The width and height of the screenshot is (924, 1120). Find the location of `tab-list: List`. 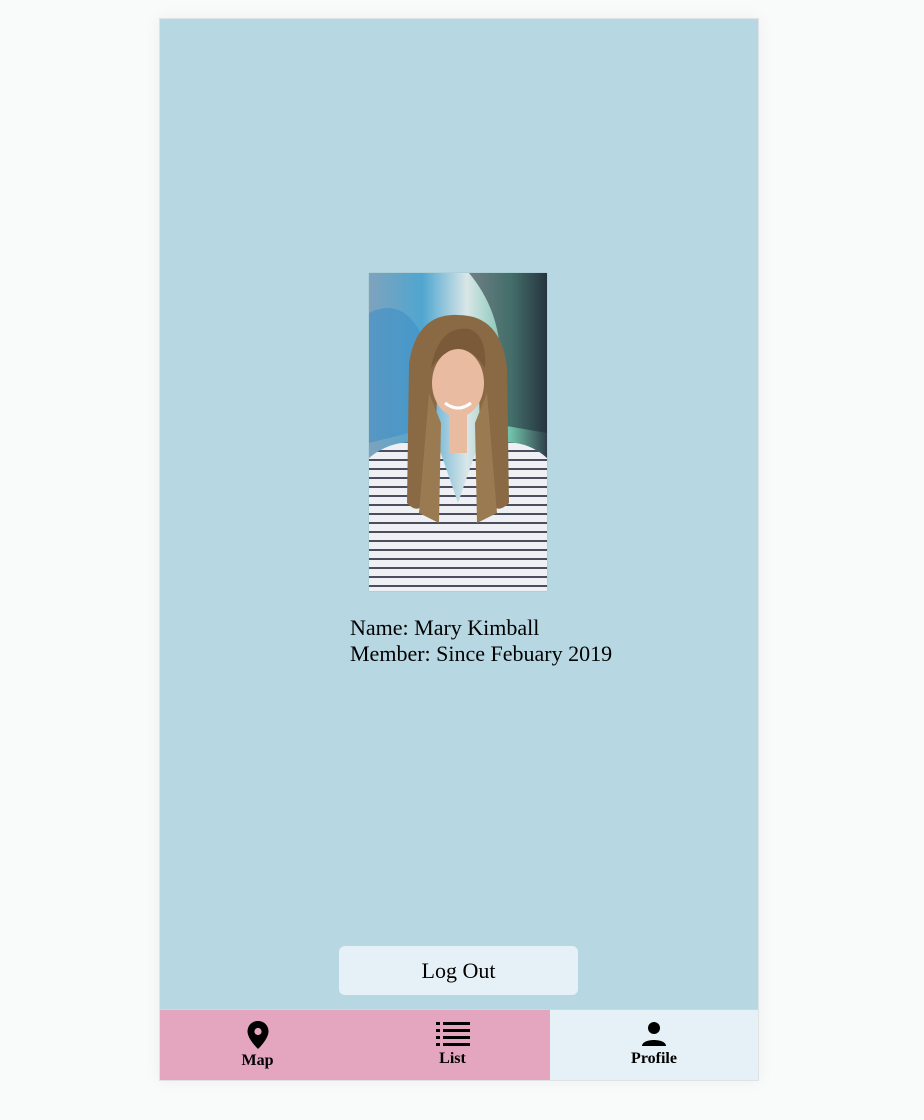

tab-list: List is located at coordinates (452, 1045).